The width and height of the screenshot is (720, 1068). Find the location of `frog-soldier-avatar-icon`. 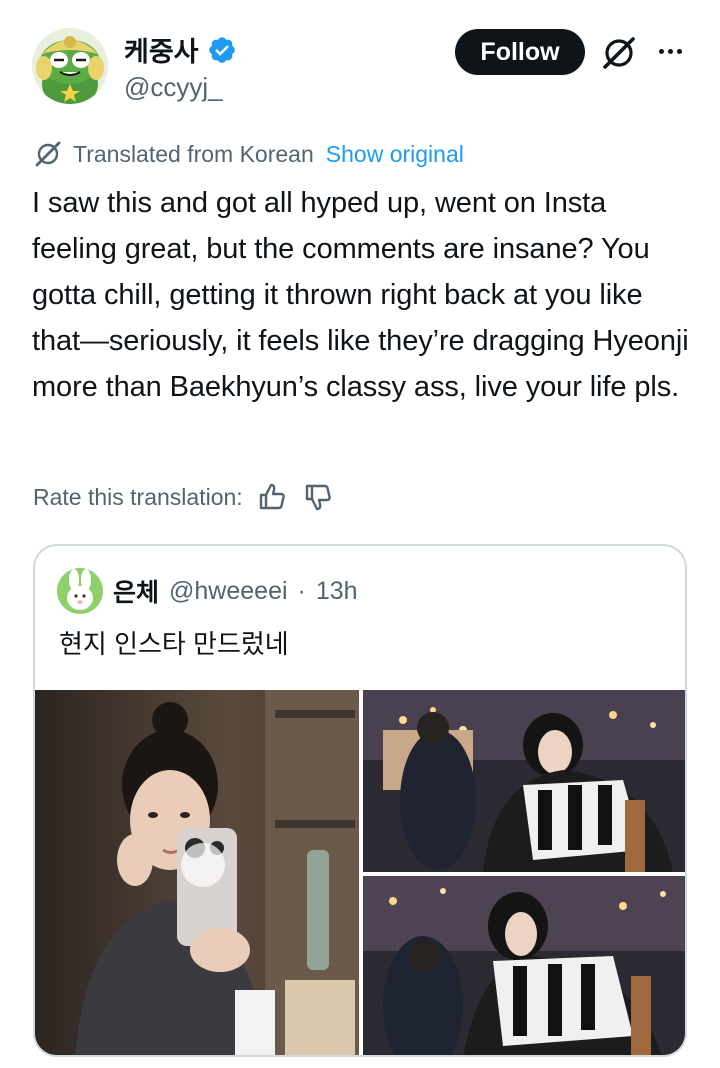

frog-soldier-avatar-icon is located at coordinates (70, 66).